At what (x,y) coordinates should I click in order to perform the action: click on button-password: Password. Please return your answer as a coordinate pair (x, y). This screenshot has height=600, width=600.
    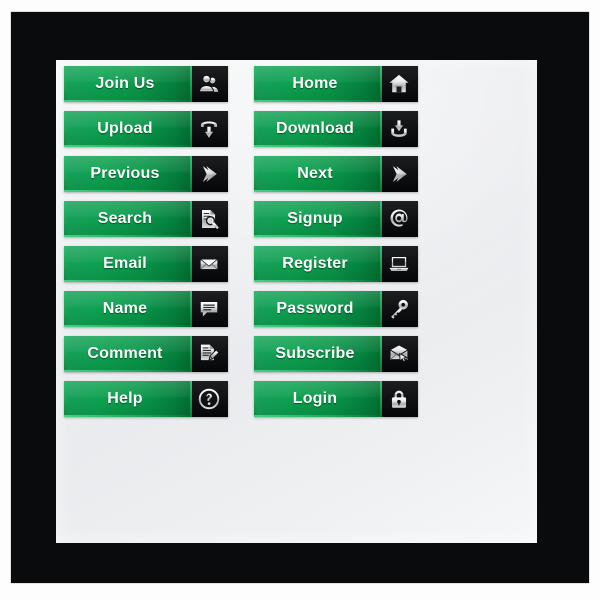
    Looking at the image, I should click on (336, 309).